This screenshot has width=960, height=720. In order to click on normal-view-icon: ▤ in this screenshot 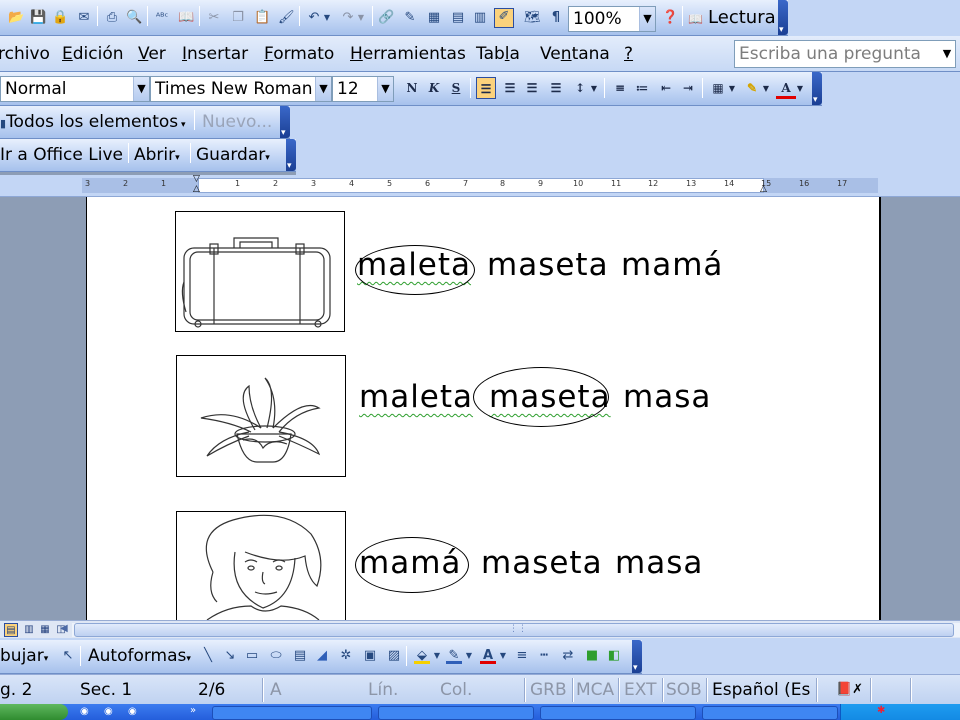, I will do `click(11, 630)`.